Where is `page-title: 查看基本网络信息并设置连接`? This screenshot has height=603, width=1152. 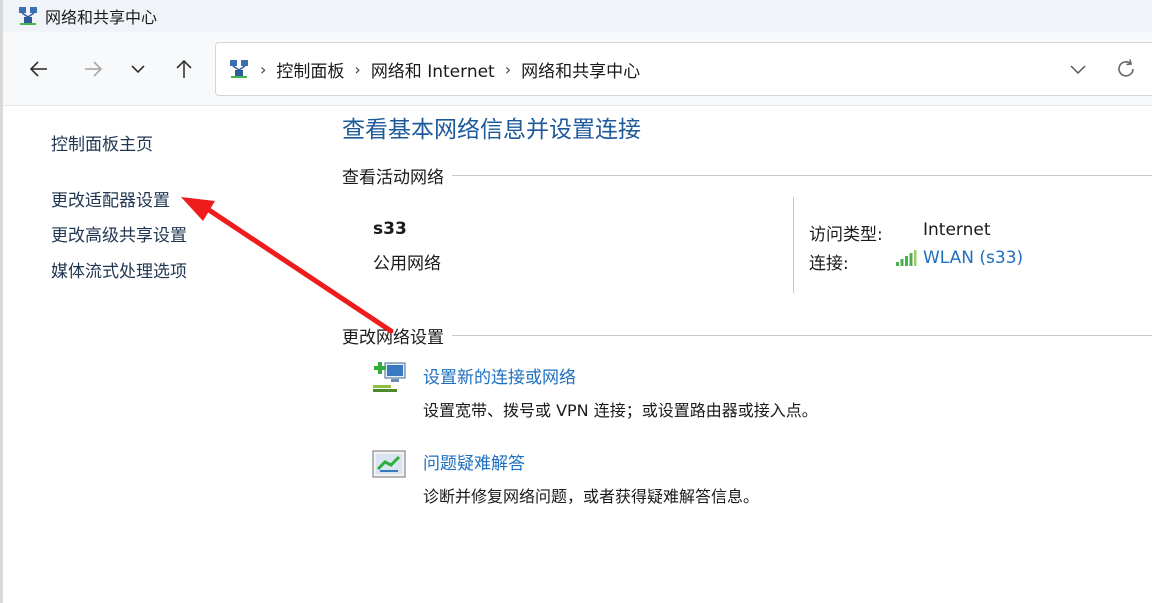
page-title: 查看基本网络信息并设置连接 is located at coordinates (491, 130).